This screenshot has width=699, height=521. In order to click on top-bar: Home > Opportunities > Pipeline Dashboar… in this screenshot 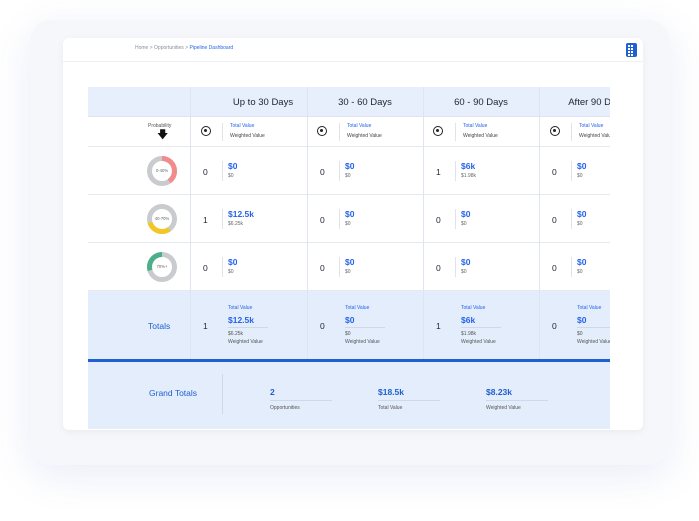, I will do `click(353, 50)`.